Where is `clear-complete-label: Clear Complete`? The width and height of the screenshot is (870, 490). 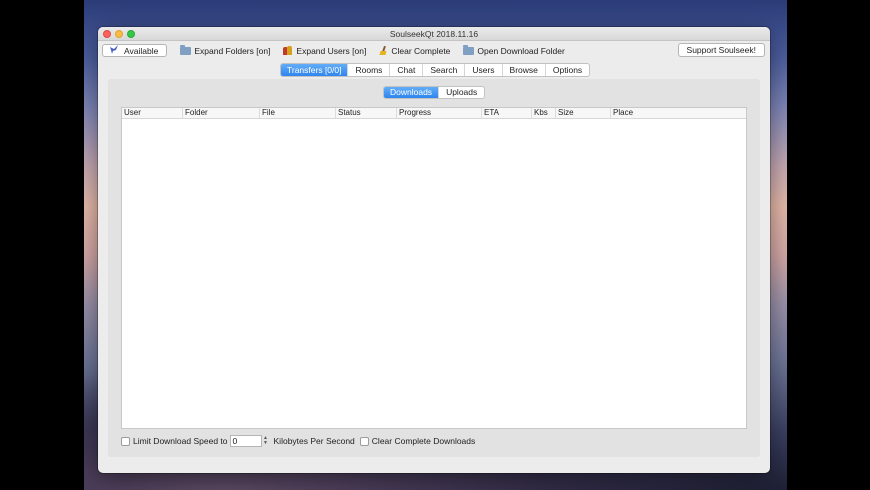
clear-complete-label: Clear Complete is located at coordinates (421, 50).